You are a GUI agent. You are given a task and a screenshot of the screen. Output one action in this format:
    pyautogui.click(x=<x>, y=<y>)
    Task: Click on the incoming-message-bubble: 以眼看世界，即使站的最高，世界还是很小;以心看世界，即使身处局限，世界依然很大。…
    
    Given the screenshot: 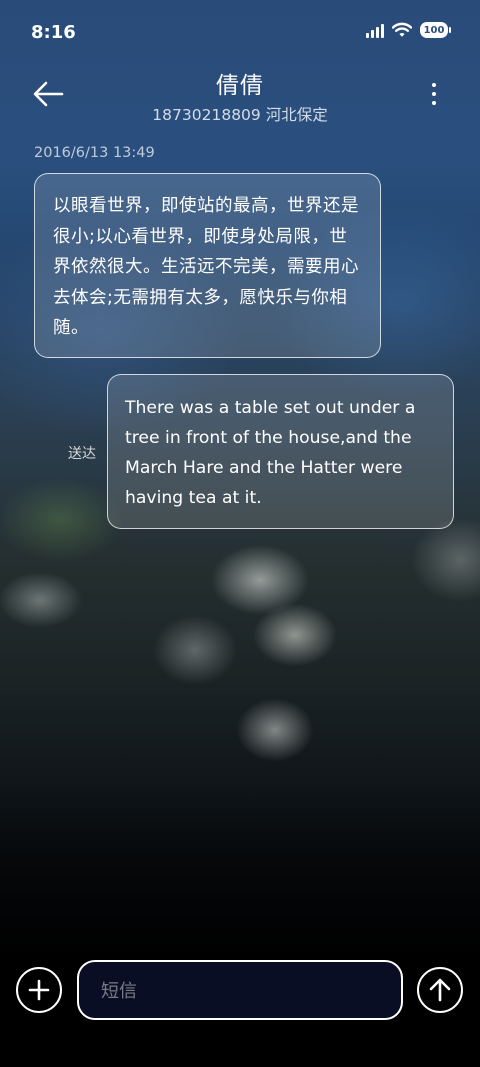 What is the action you would take?
    pyautogui.click(x=207, y=265)
    